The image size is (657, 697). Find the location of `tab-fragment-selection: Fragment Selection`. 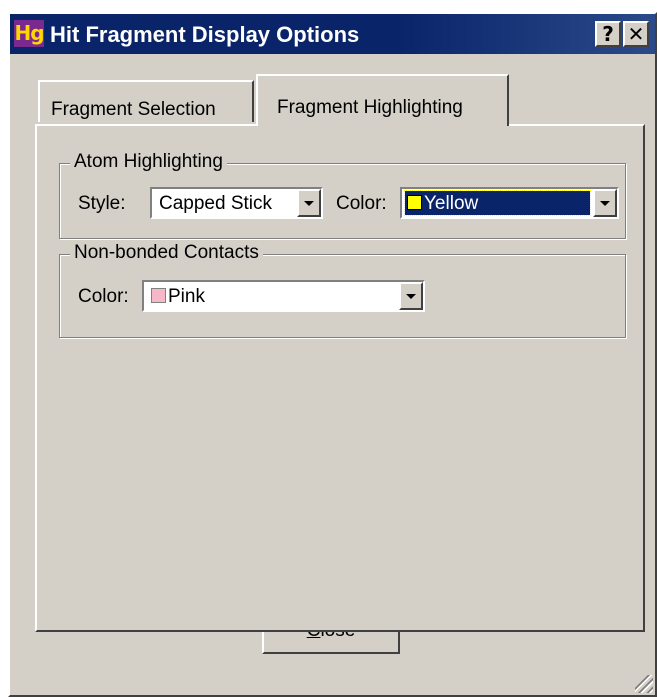

tab-fragment-selection: Fragment Selection is located at coordinates (146, 101).